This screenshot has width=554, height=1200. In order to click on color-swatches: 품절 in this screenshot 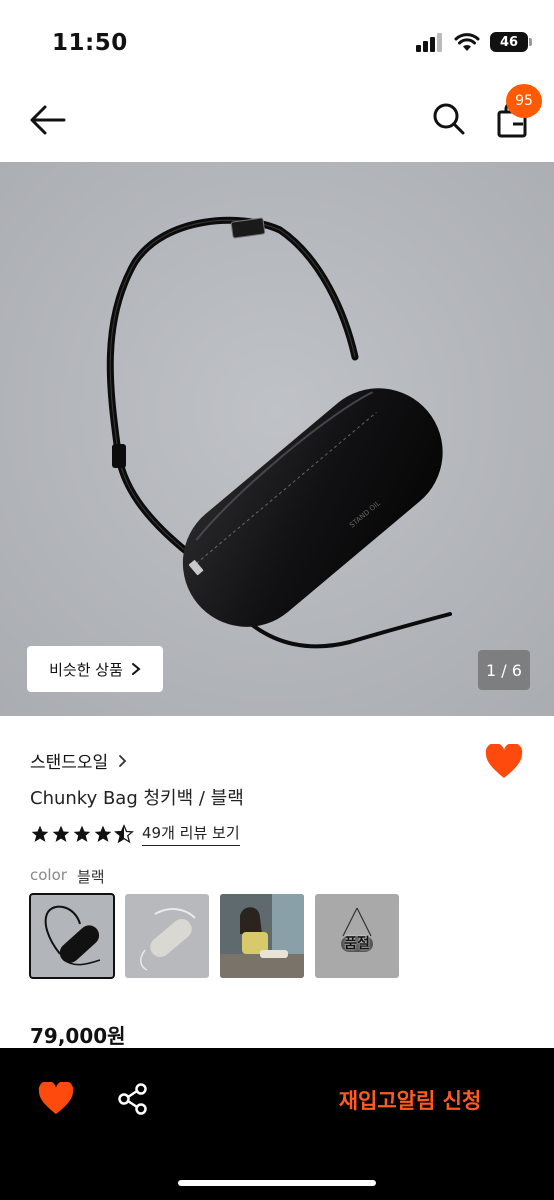, I will do `click(214, 936)`.